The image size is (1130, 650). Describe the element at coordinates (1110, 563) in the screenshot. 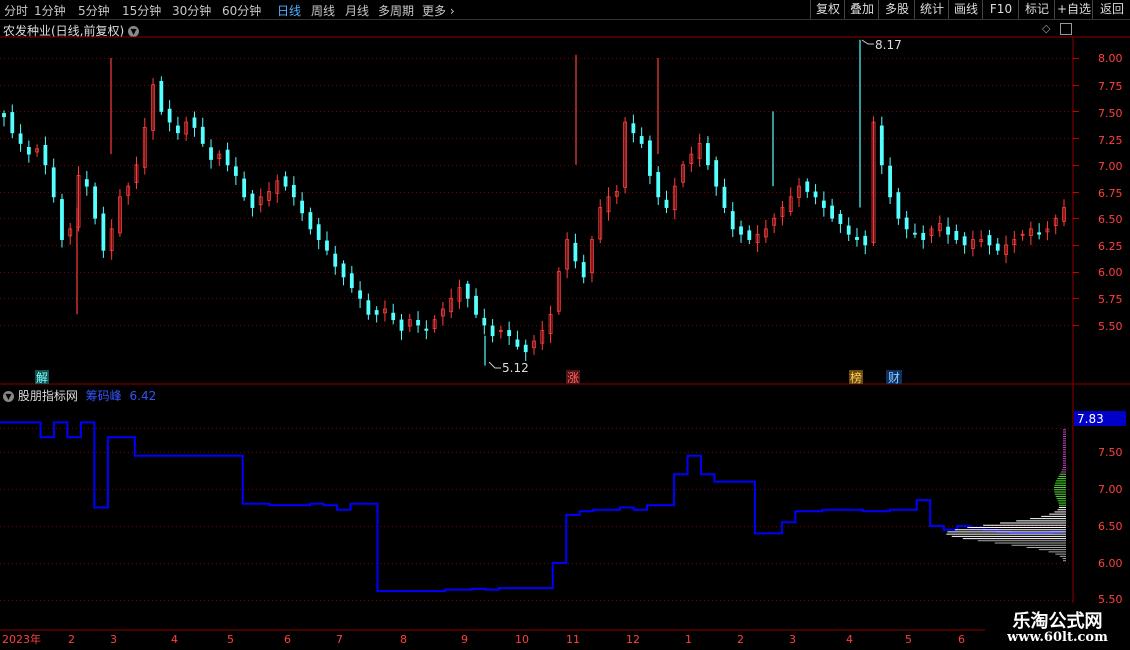

I see `y-tick-label: 6.00` at that location.